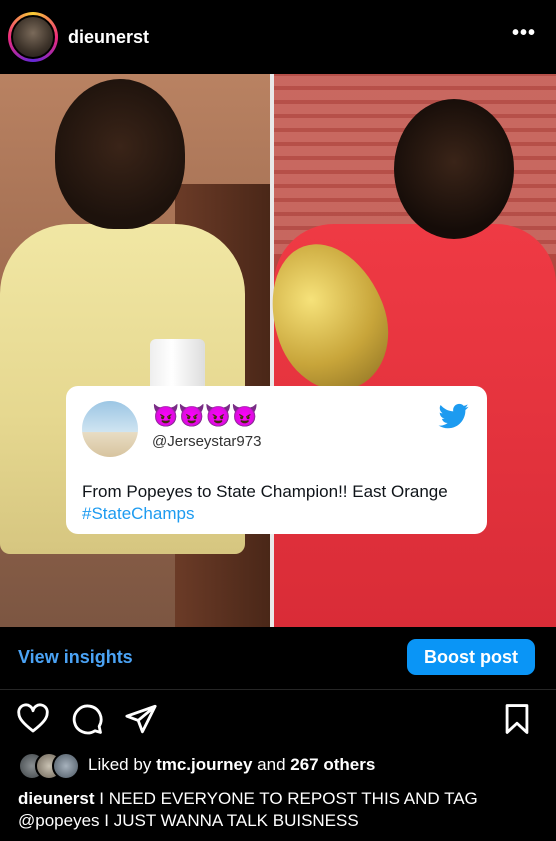 The image size is (556, 841). Describe the element at coordinates (471, 657) in the screenshot. I see `boost-post-button: Boost post` at that location.